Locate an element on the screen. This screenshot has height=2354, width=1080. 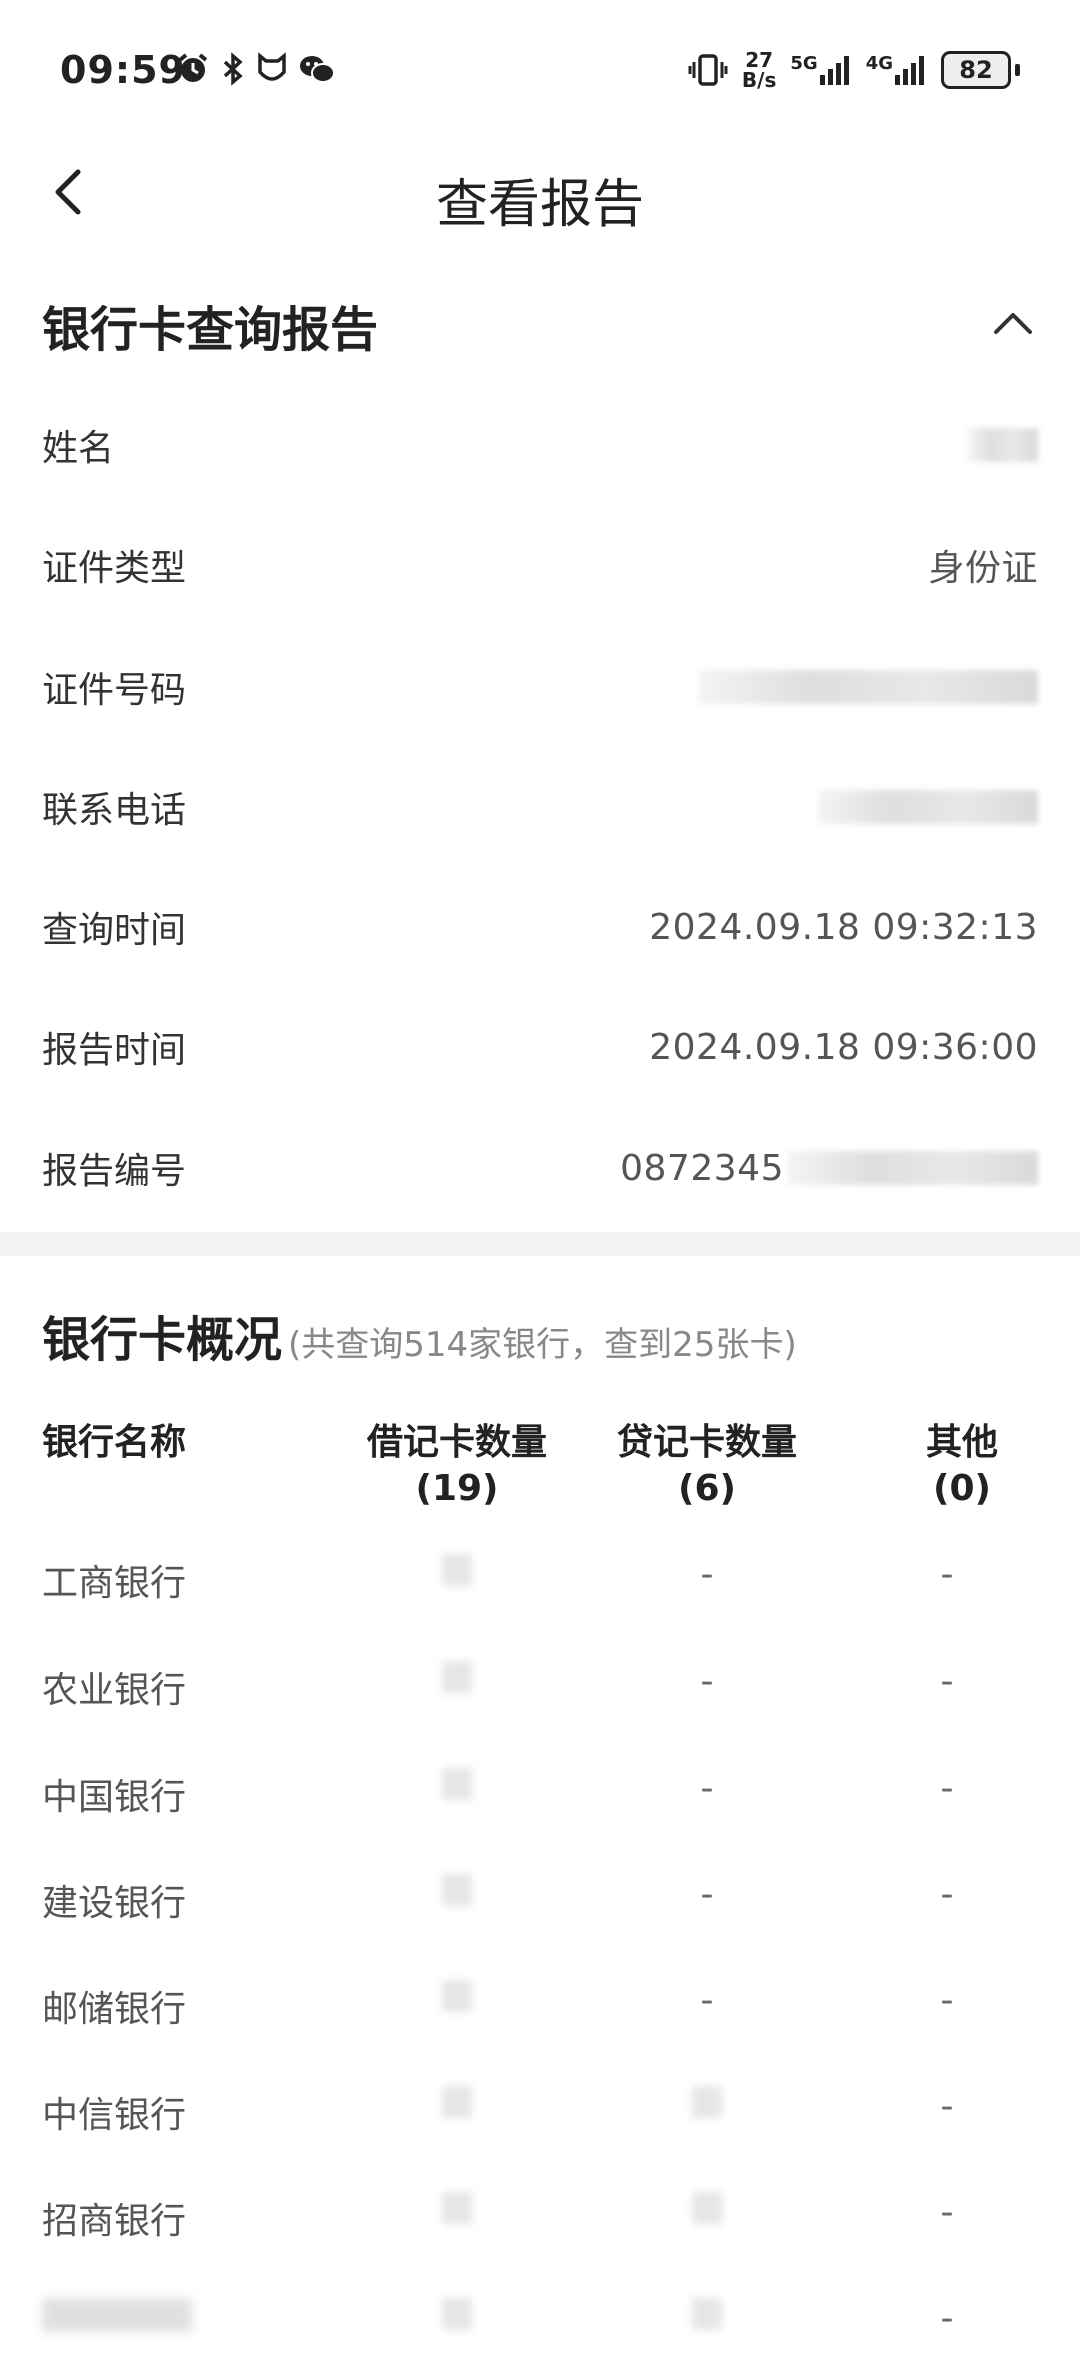
overview-header: 银行卡概况 (共查询514家银行，查到25张卡) is located at coordinates (542, 1335).